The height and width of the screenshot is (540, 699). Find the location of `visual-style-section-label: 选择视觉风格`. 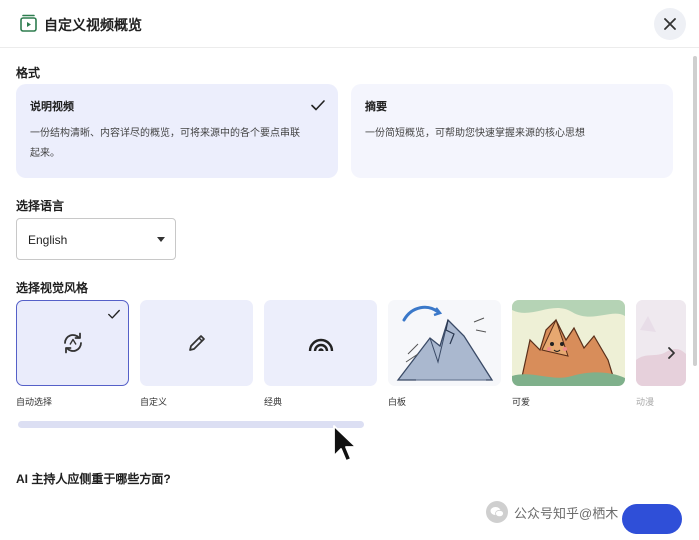

visual-style-section-label: 选择视觉风格 is located at coordinates (52, 288).